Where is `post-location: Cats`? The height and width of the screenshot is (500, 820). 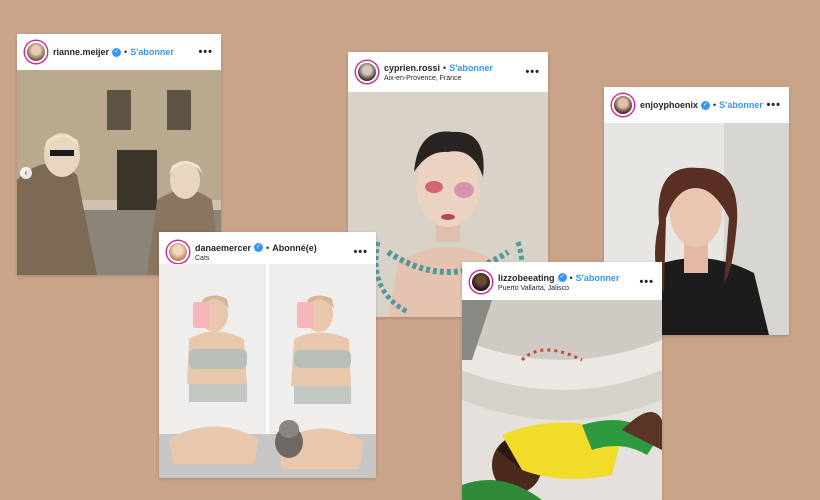
post-location: Cats is located at coordinates (256, 258).